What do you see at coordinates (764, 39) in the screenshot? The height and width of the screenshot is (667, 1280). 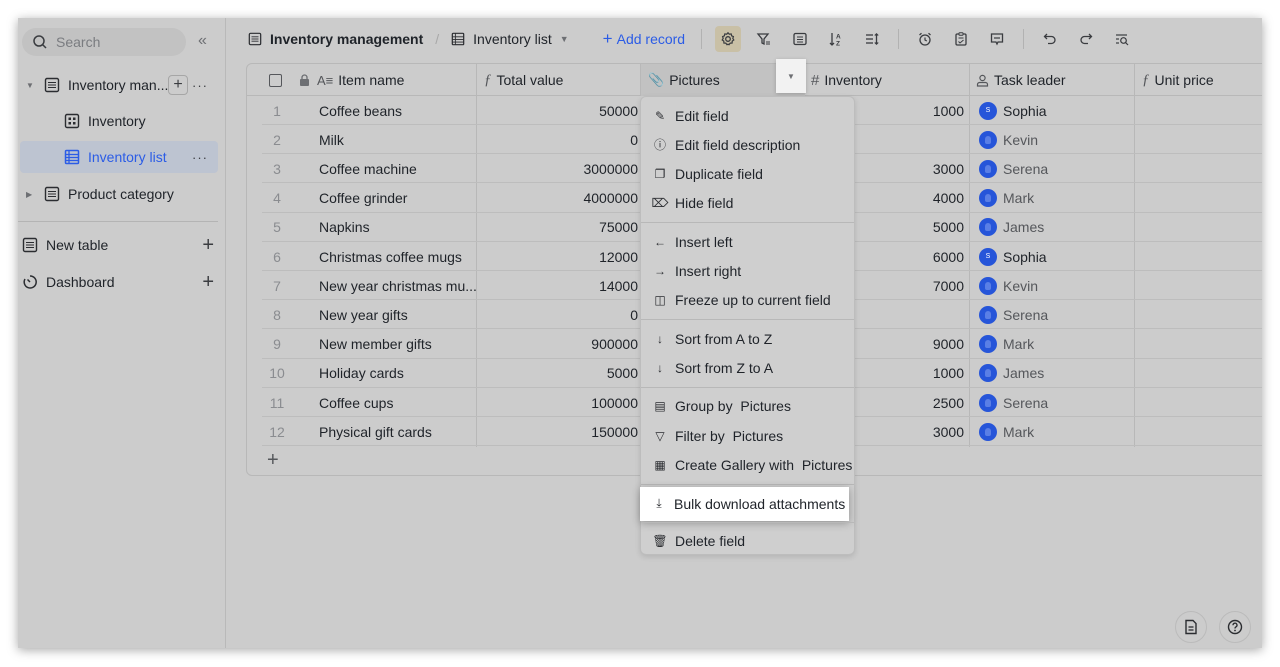 I see `filter-button` at bounding box center [764, 39].